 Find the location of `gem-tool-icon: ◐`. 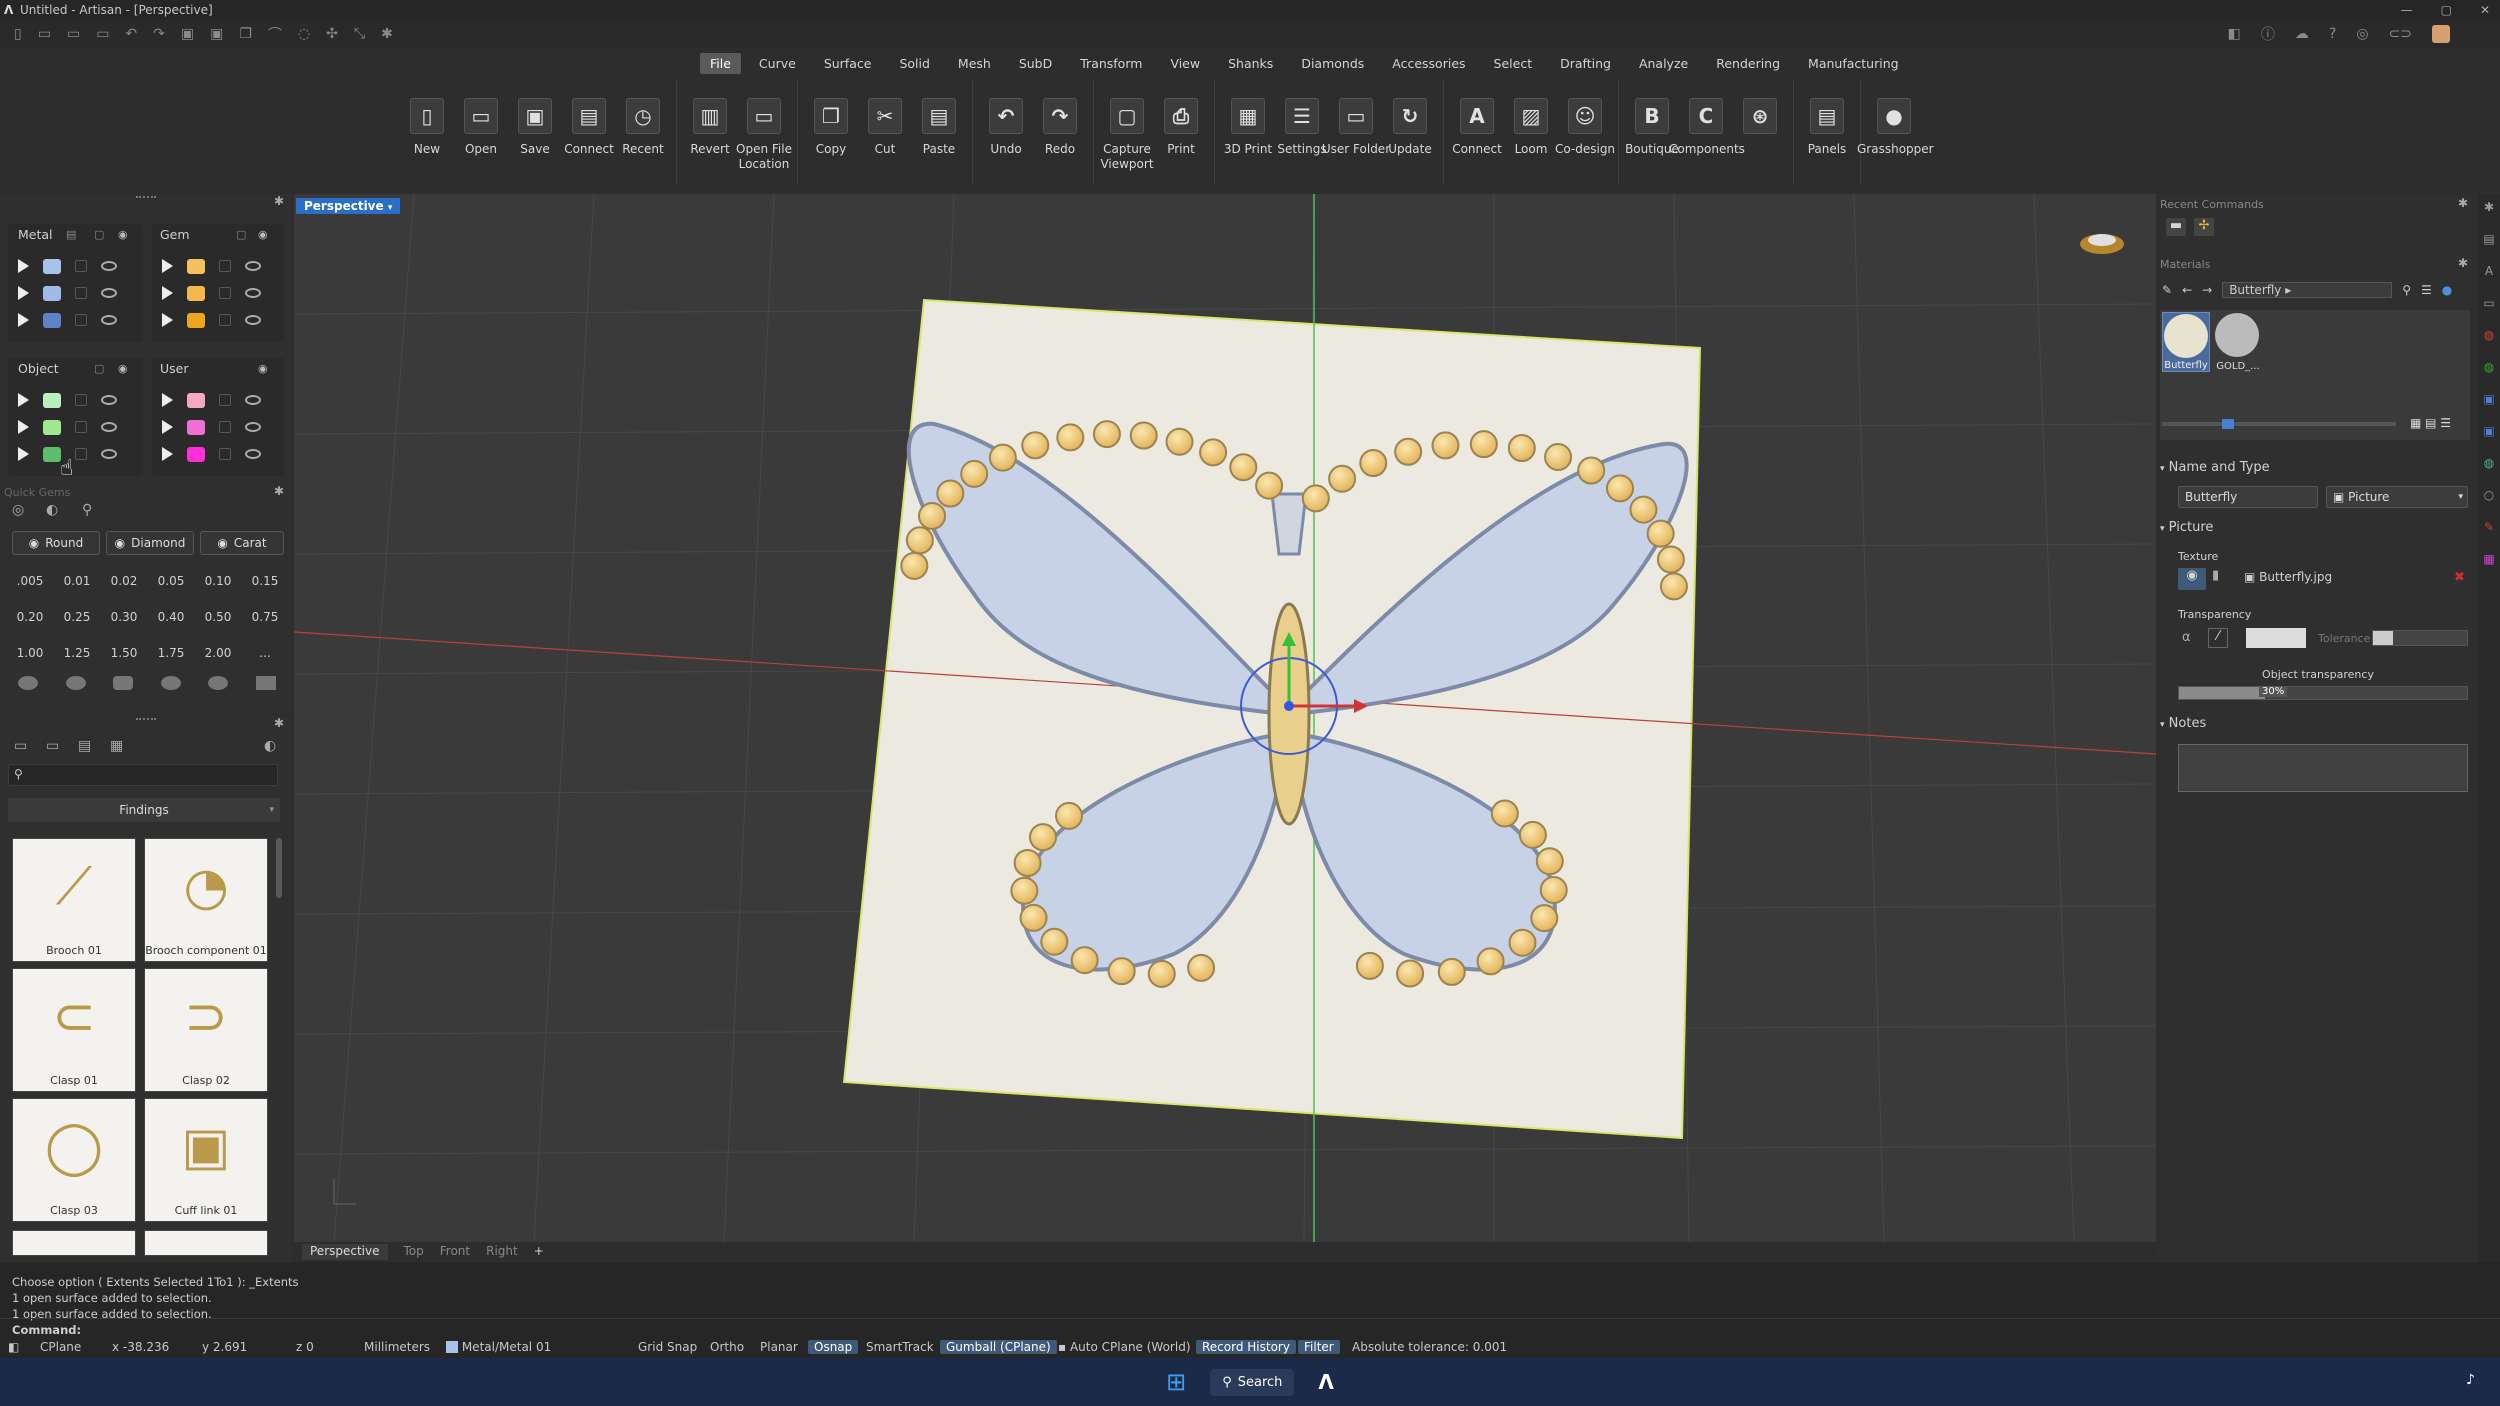

gem-tool-icon: ◐ is located at coordinates (52, 510).